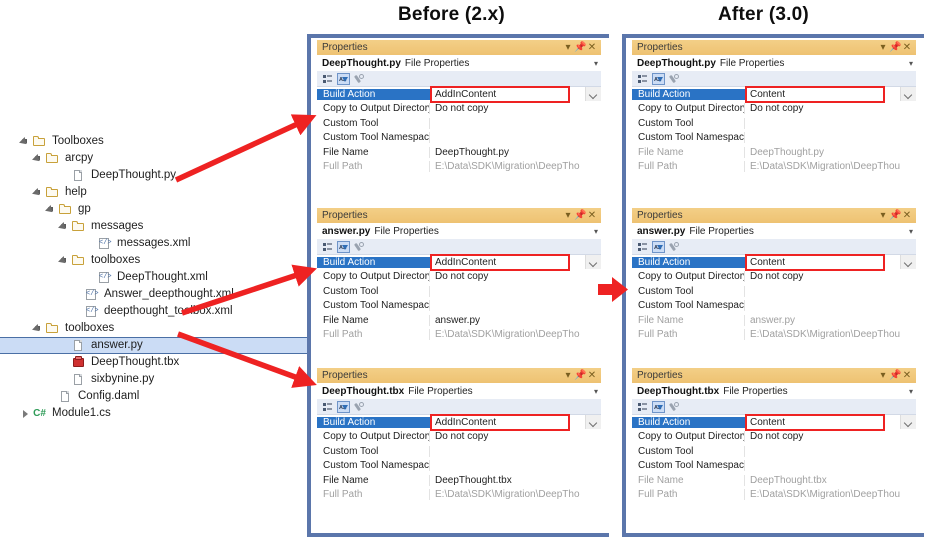 The width and height of the screenshot is (938, 537). I want to click on property-value: answer.py, so click(515, 320).